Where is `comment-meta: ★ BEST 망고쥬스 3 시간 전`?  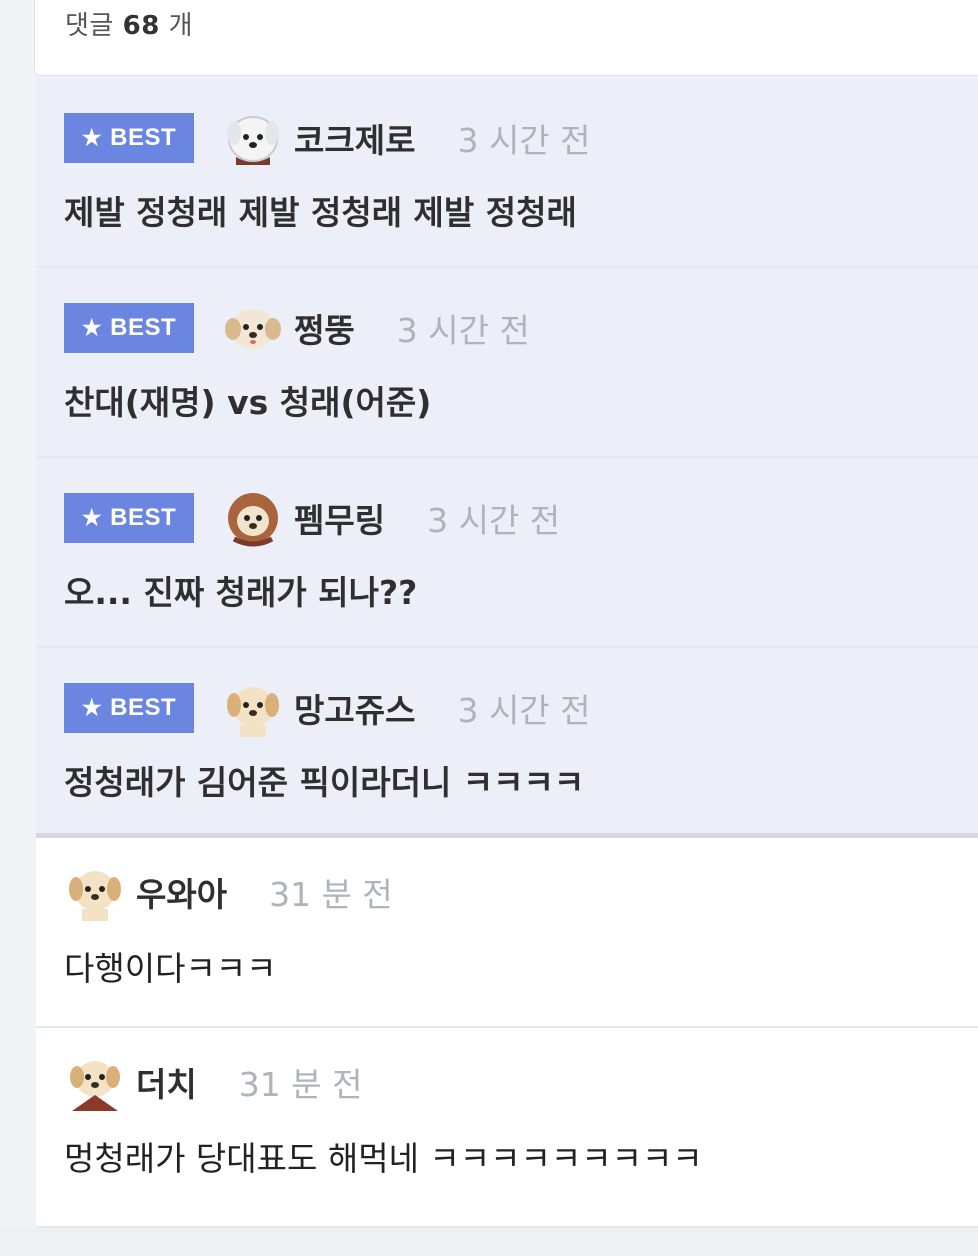
comment-meta: ★ BEST 망고쥬스 3 시간 전 is located at coordinates (327, 708).